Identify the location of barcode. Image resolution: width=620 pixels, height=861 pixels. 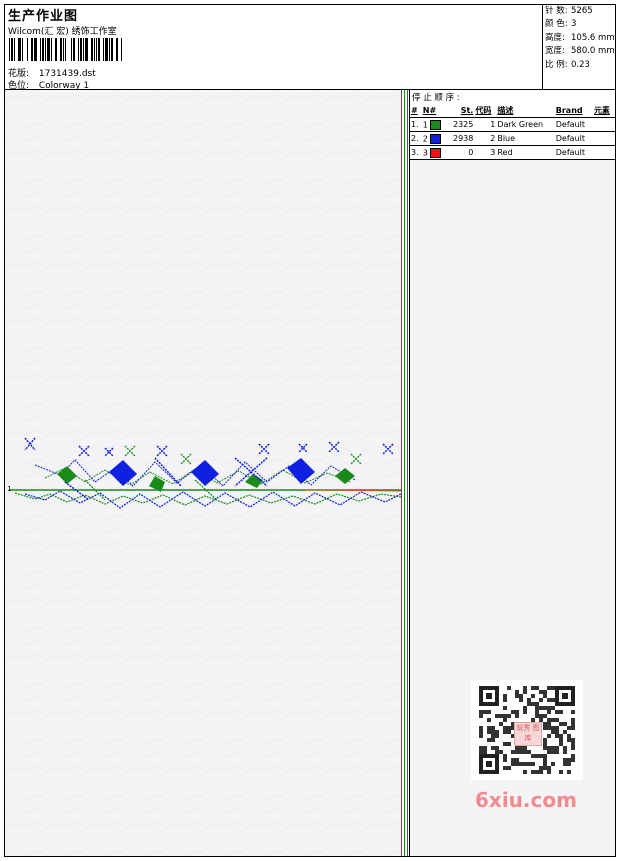
(76, 49).